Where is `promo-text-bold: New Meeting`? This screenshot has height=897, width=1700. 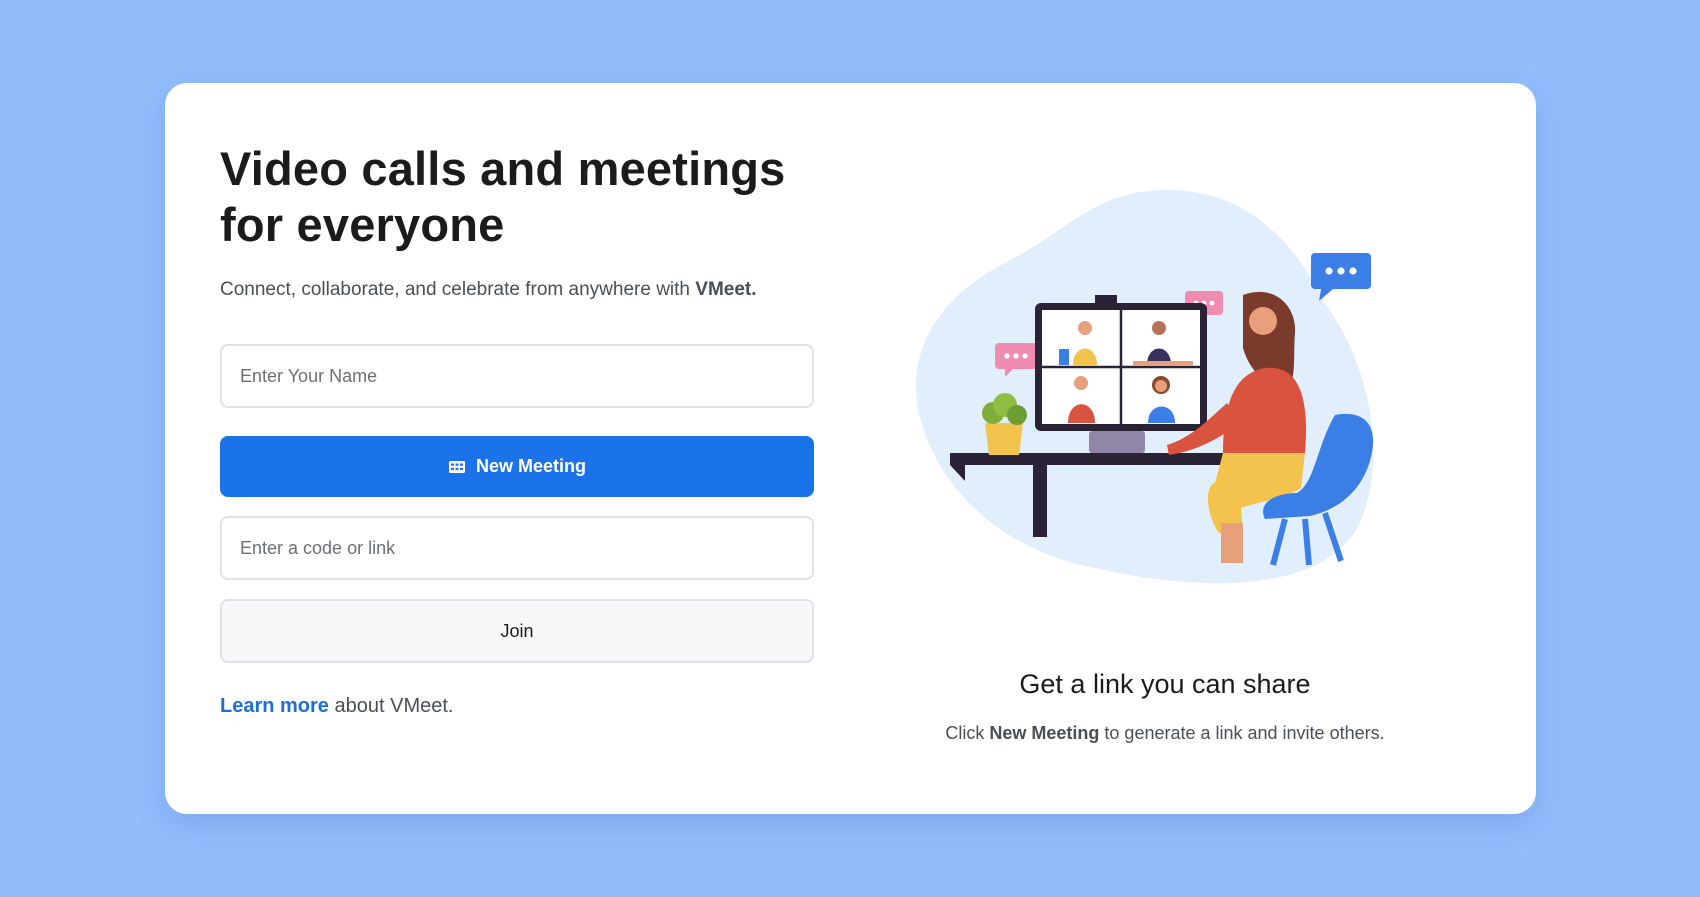 promo-text-bold: New Meeting is located at coordinates (1044, 733).